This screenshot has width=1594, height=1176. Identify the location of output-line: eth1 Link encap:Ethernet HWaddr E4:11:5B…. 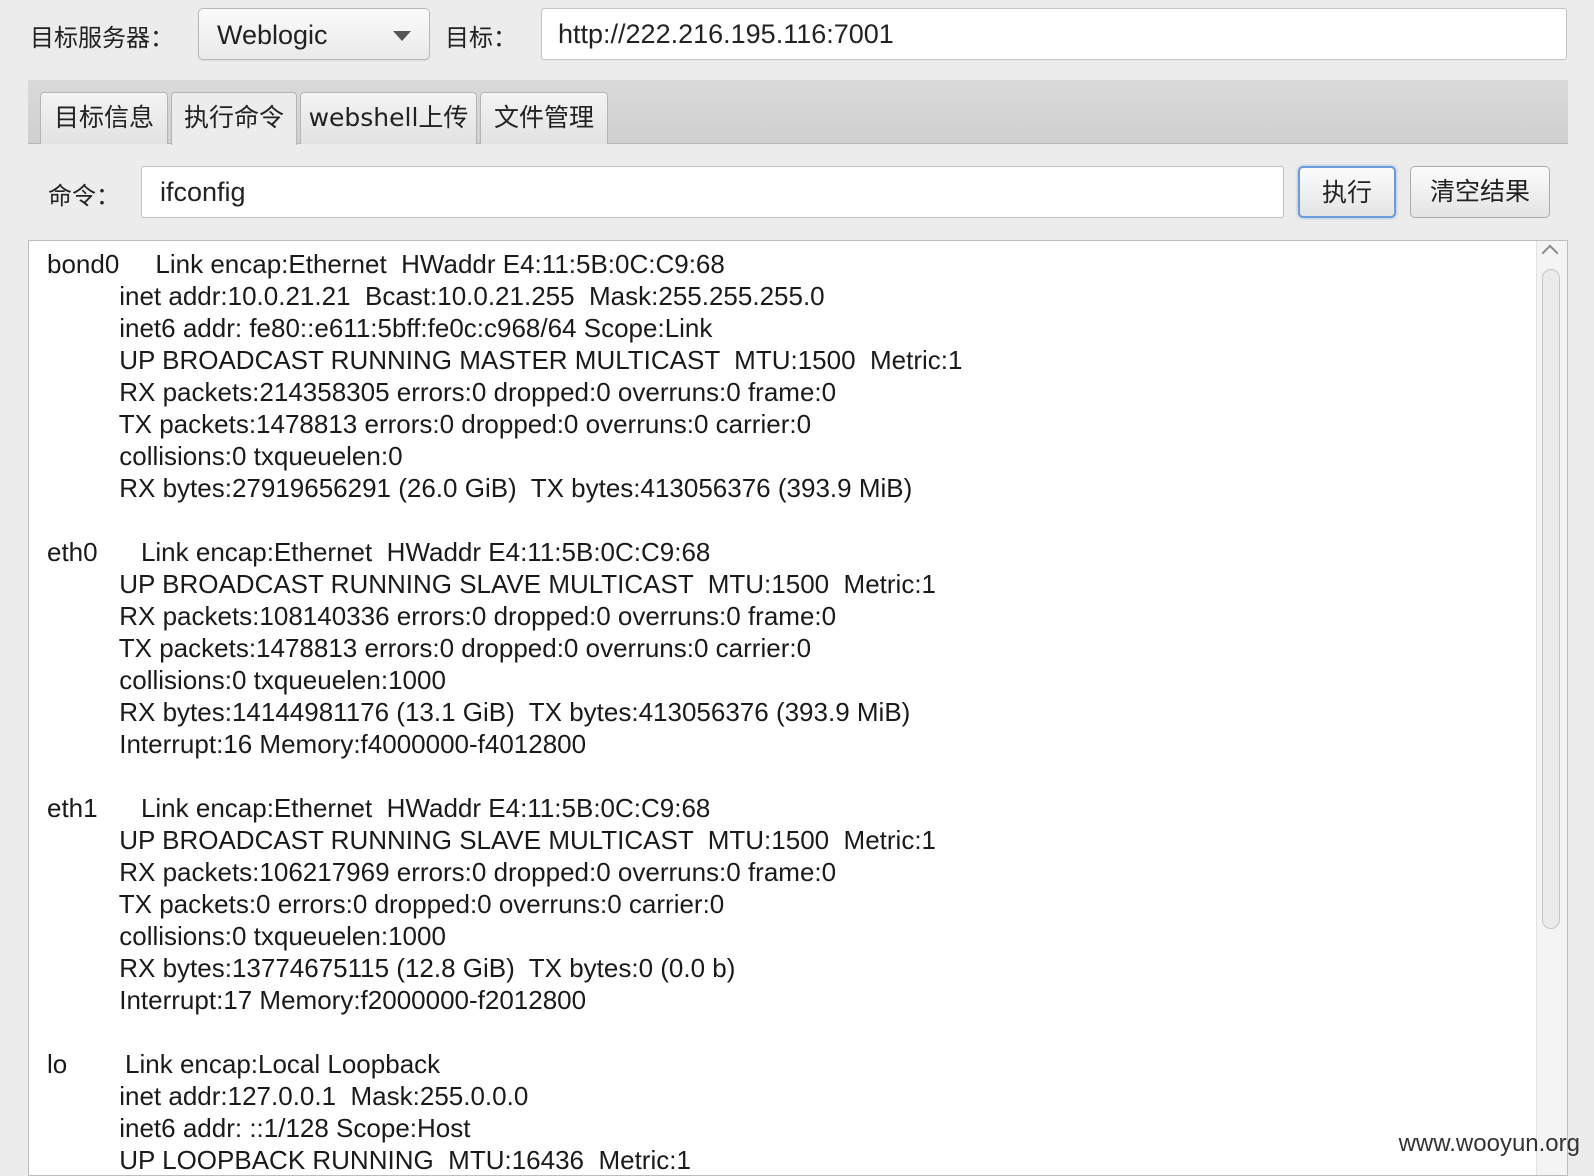
(379, 808).